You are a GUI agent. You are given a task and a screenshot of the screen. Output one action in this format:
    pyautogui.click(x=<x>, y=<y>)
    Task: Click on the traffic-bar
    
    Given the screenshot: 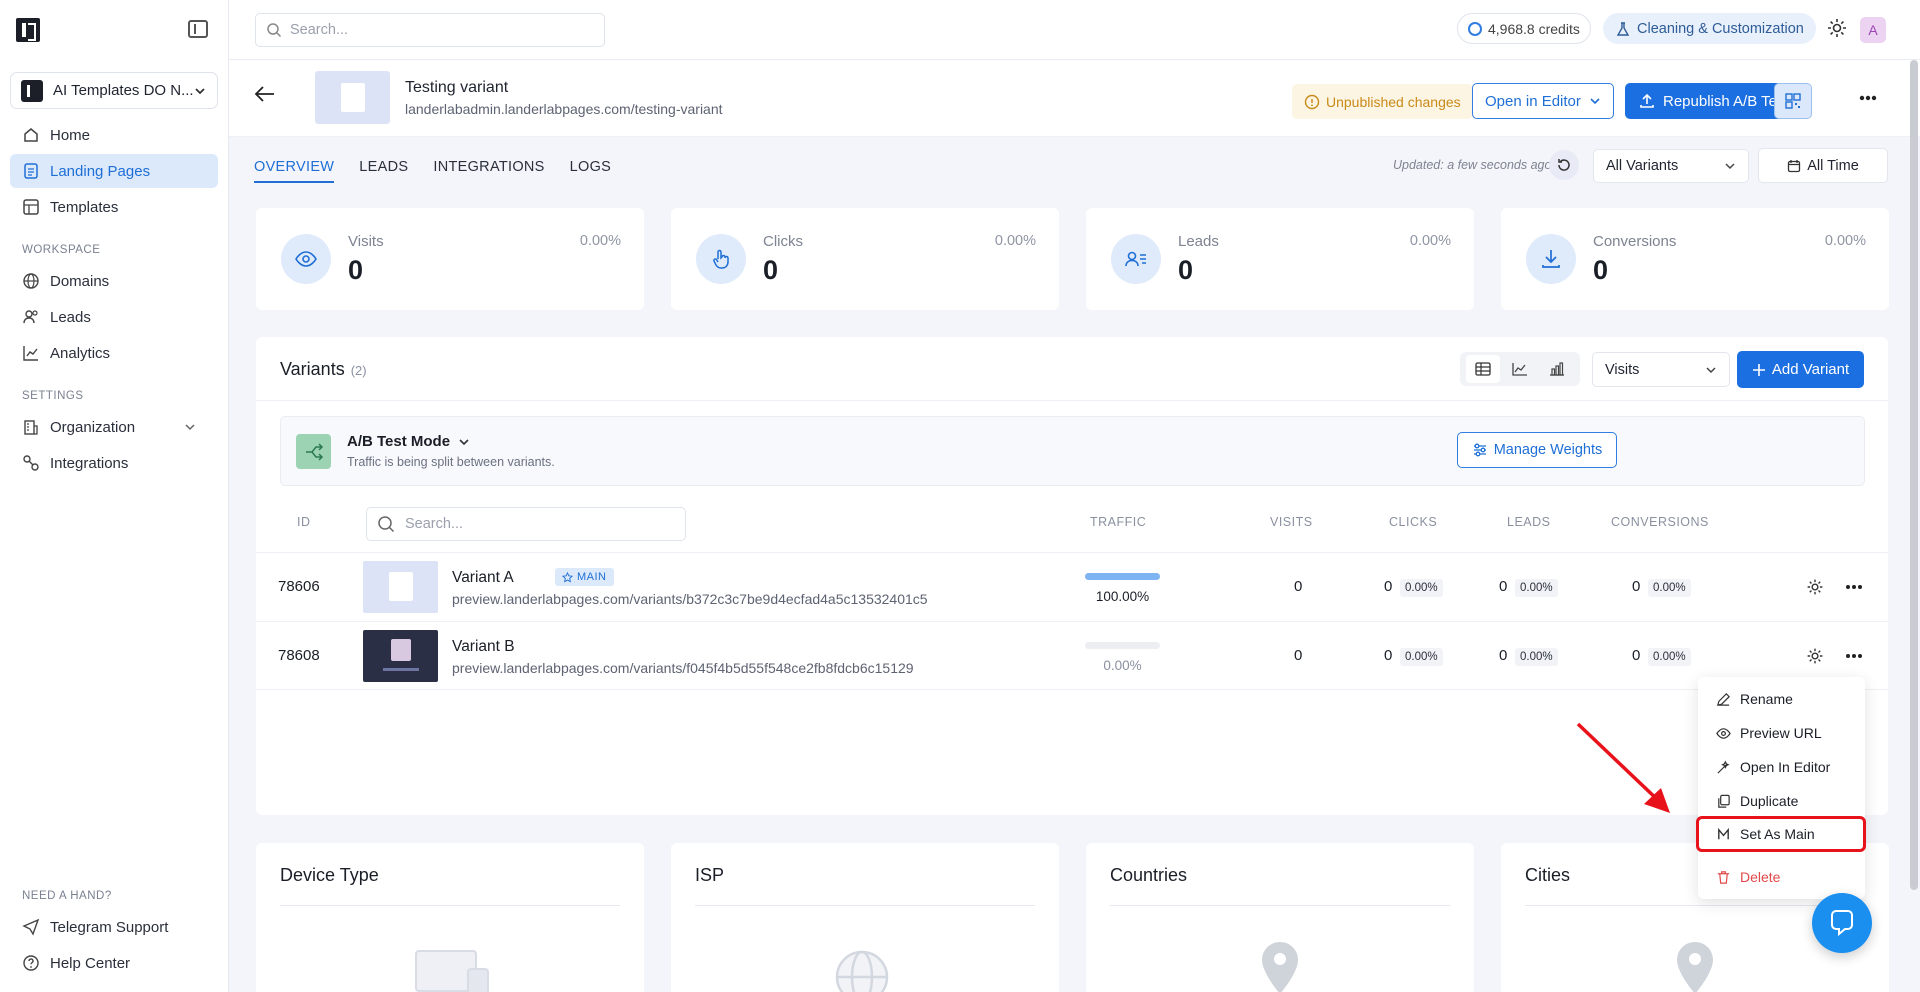 What is the action you would take?
    pyautogui.click(x=1122, y=645)
    